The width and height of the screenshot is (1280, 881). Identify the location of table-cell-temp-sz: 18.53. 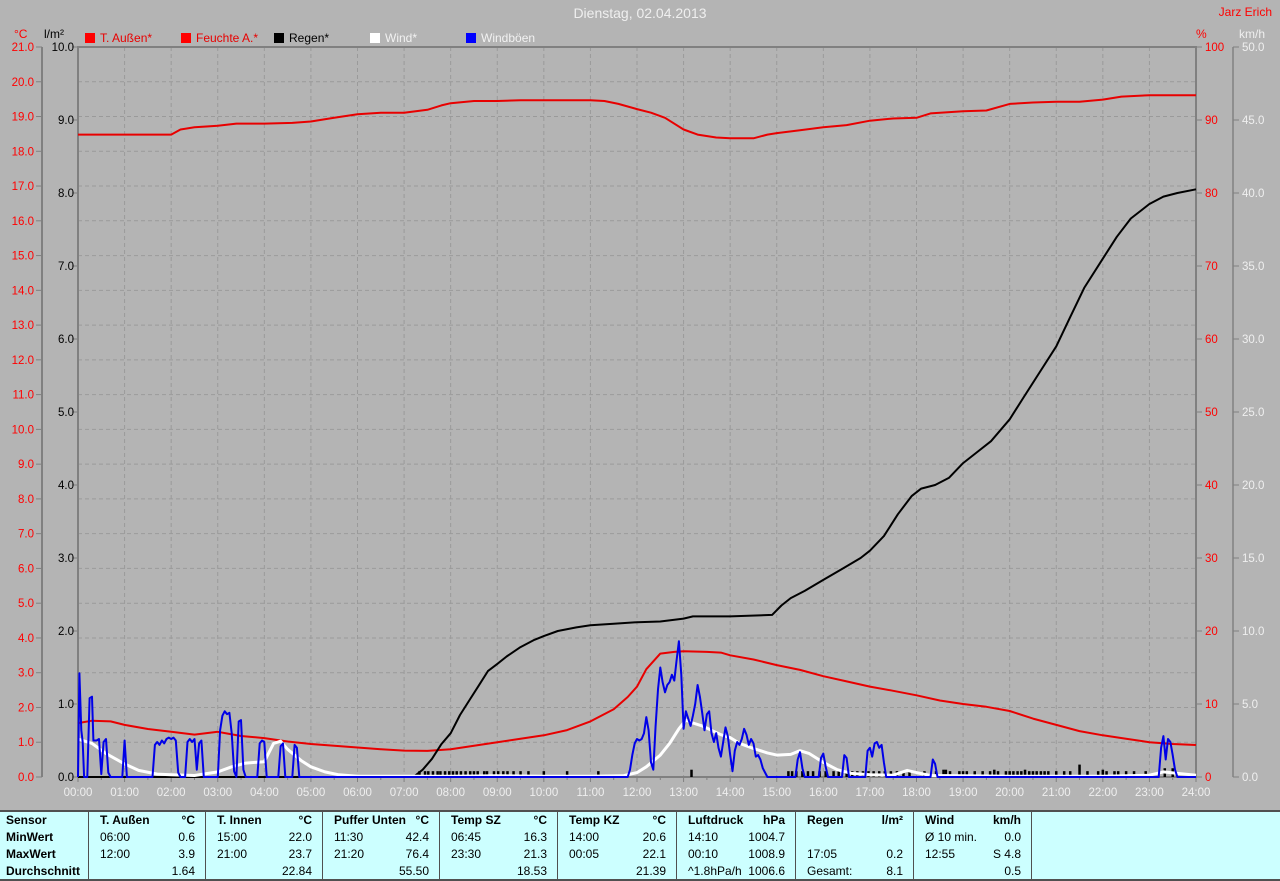
(499, 871).